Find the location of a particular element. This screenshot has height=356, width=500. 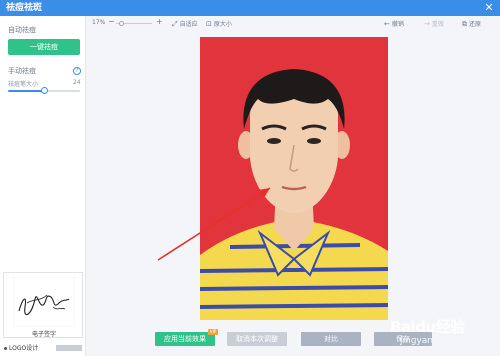

logo-design-link: LOGO设计 is located at coordinates (21, 347).